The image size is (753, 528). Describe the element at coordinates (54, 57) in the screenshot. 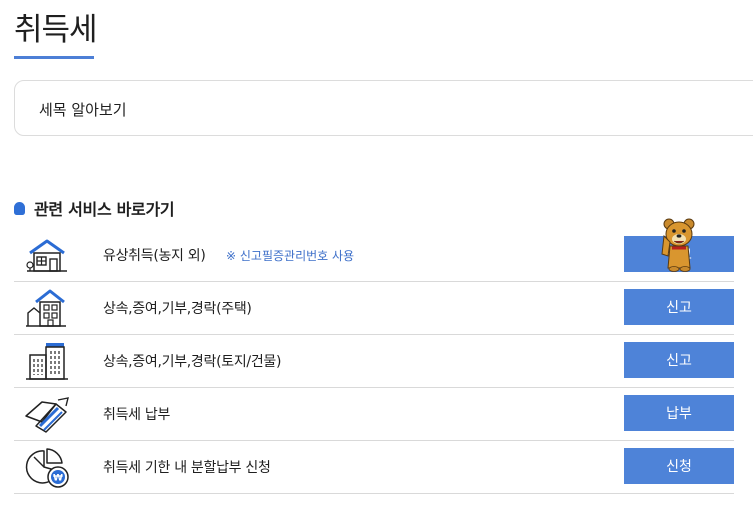

I see `title-underline` at that location.